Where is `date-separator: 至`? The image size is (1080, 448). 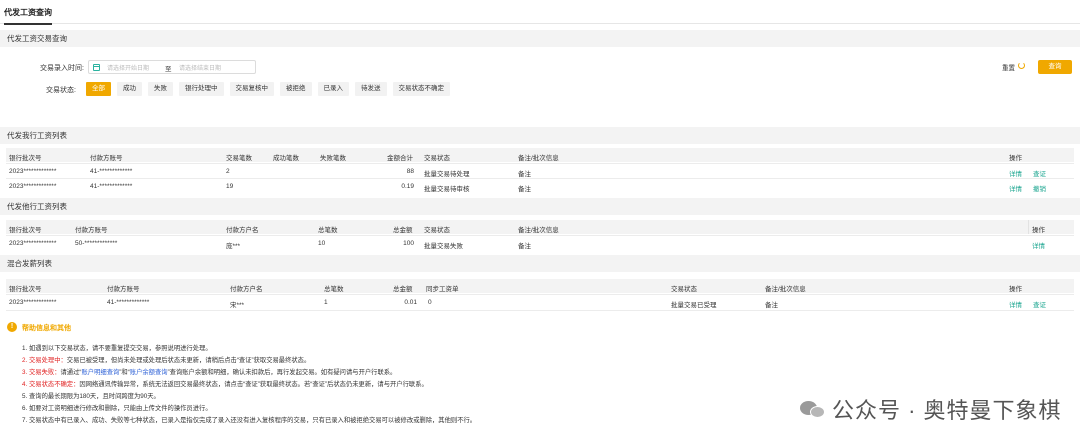
date-separator: 至 is located at coordinates (168, 69).